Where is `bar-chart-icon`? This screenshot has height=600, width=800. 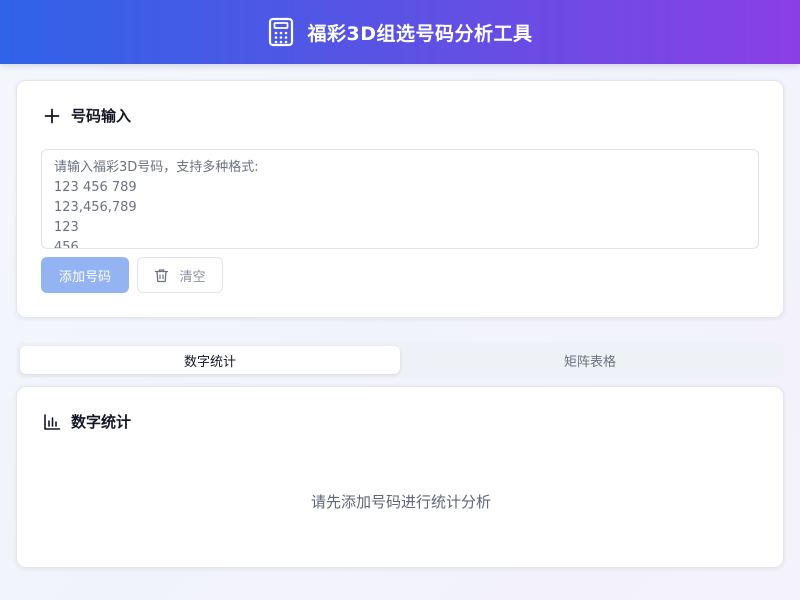
bar-chart-icon is located at coordinates (52, 422).